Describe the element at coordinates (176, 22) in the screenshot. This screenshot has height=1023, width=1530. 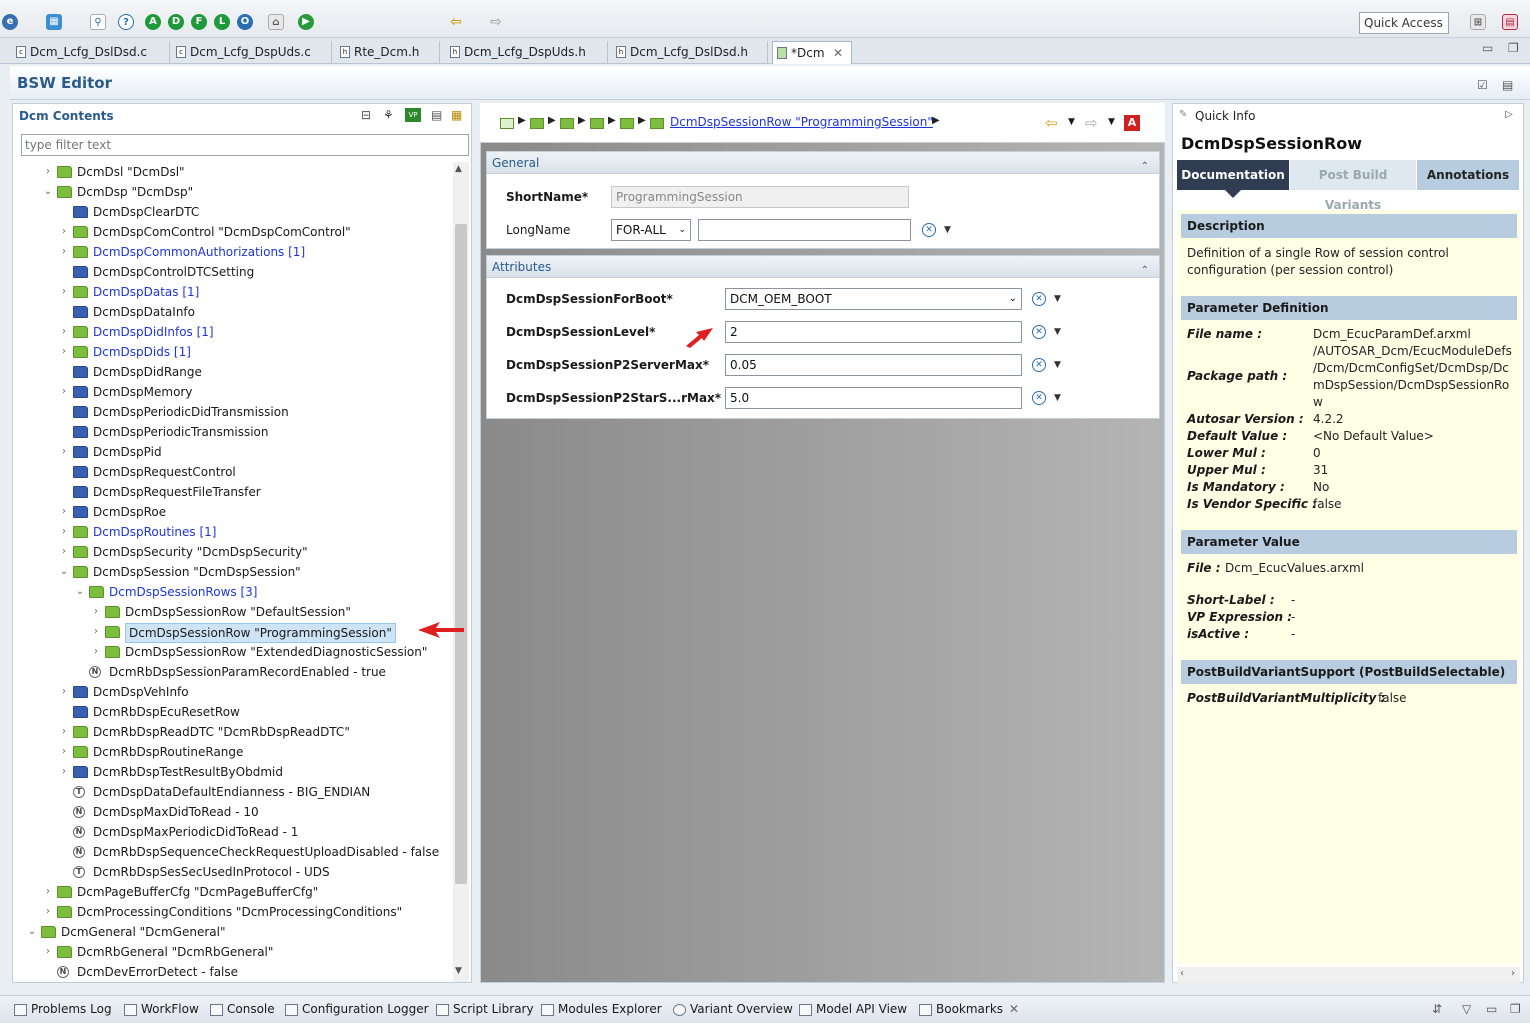
I see `toolbar-button-d: D` at that location.